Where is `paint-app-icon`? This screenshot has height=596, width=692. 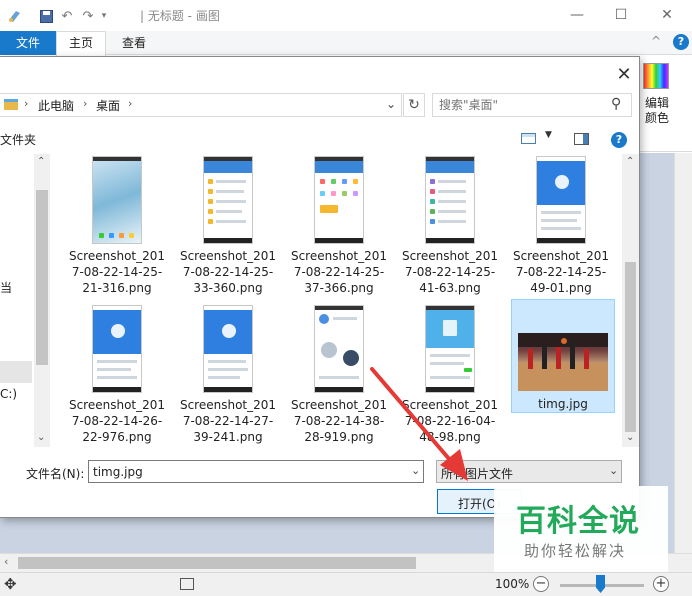 paint-app-icon is located at coordinates (15, 16).